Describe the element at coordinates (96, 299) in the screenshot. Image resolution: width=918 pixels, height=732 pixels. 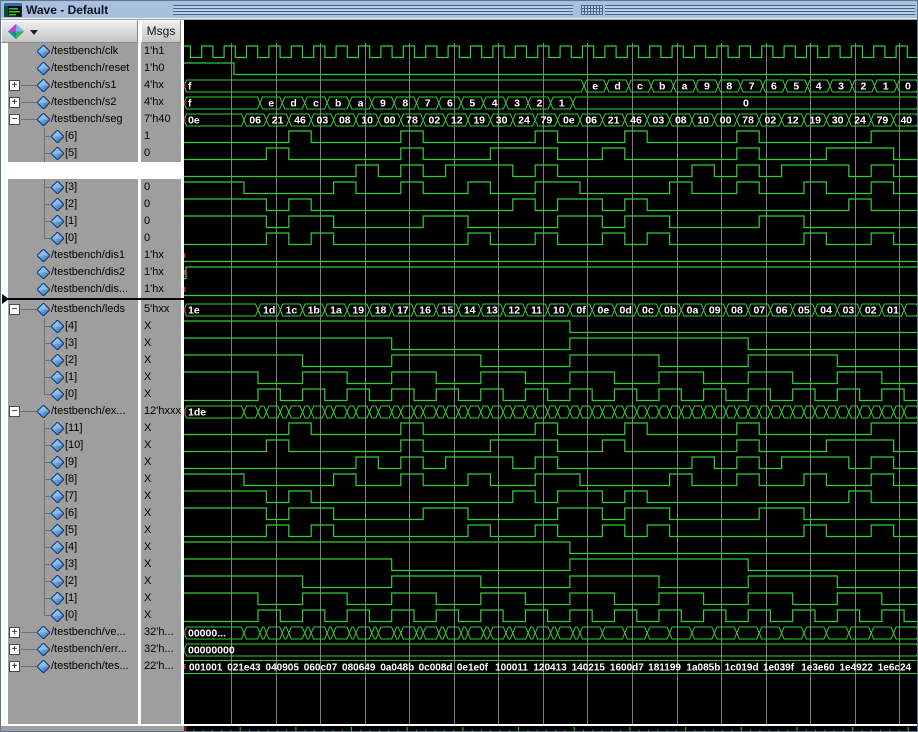
I see `pane-separator` at that location.